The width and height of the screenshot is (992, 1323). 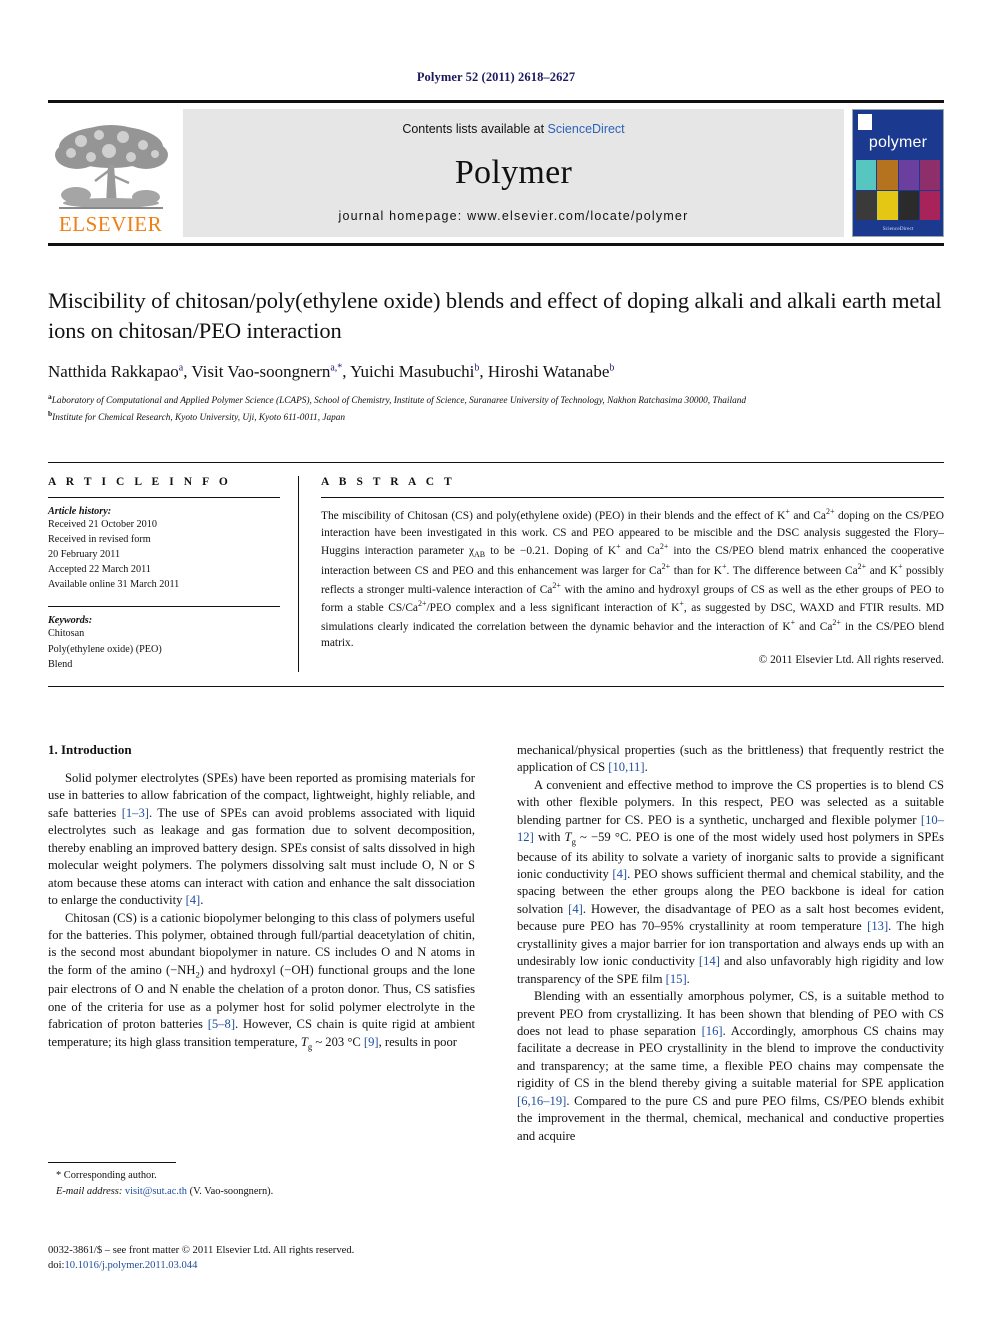 What do you see at coordinates (60, 664) in the screenshot?
I see `keyword-item: Blend` at bounding box center [60, 664].